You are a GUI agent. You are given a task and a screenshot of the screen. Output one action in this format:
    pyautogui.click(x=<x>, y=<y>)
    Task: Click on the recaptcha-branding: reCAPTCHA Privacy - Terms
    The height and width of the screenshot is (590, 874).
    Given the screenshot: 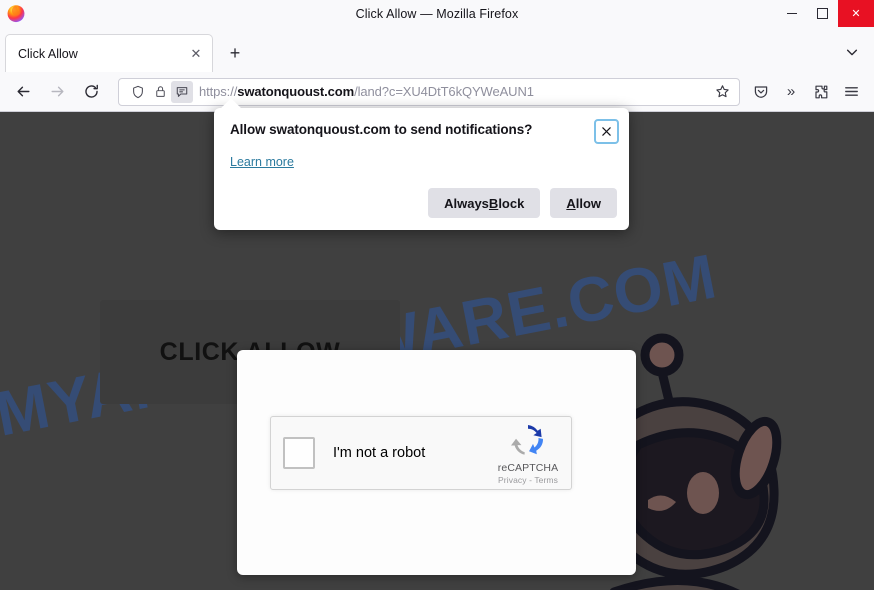 What is the action you would take?
    pyautogui.click(x=530, y=453)
    